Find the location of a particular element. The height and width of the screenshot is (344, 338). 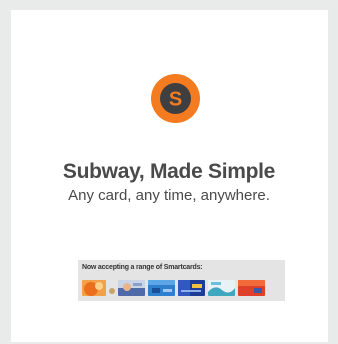

smartcards-panel: Now accepting a range of Smartcards: is located at coordinates (181, 280).